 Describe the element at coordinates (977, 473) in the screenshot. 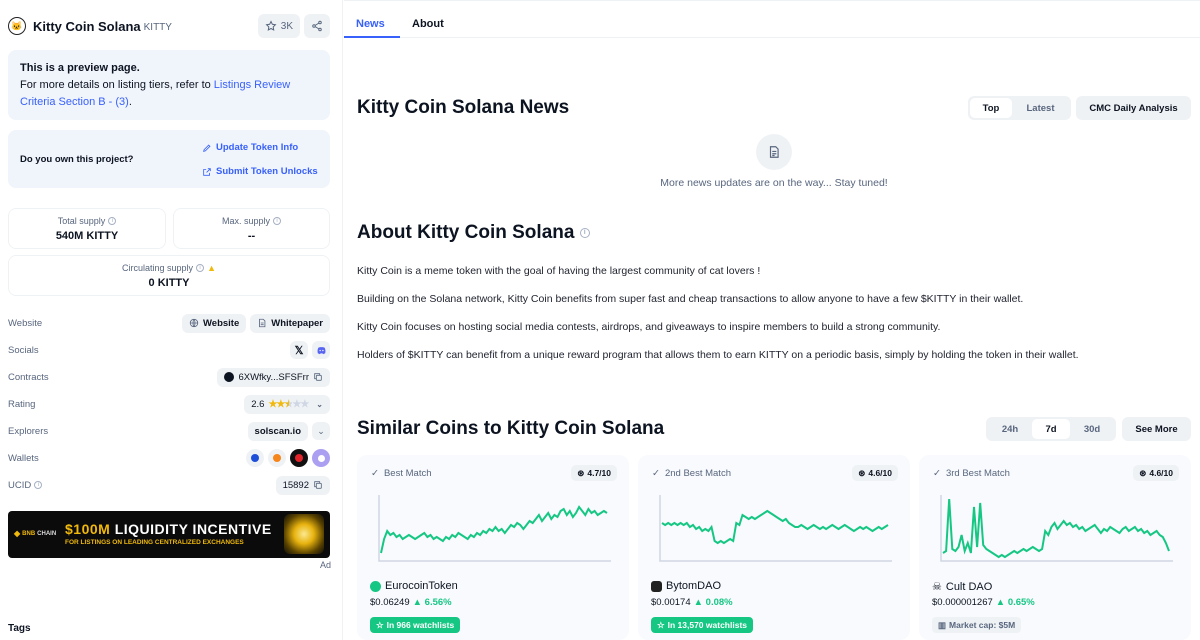

I see `match-label: 3rd Best Match` at that location.